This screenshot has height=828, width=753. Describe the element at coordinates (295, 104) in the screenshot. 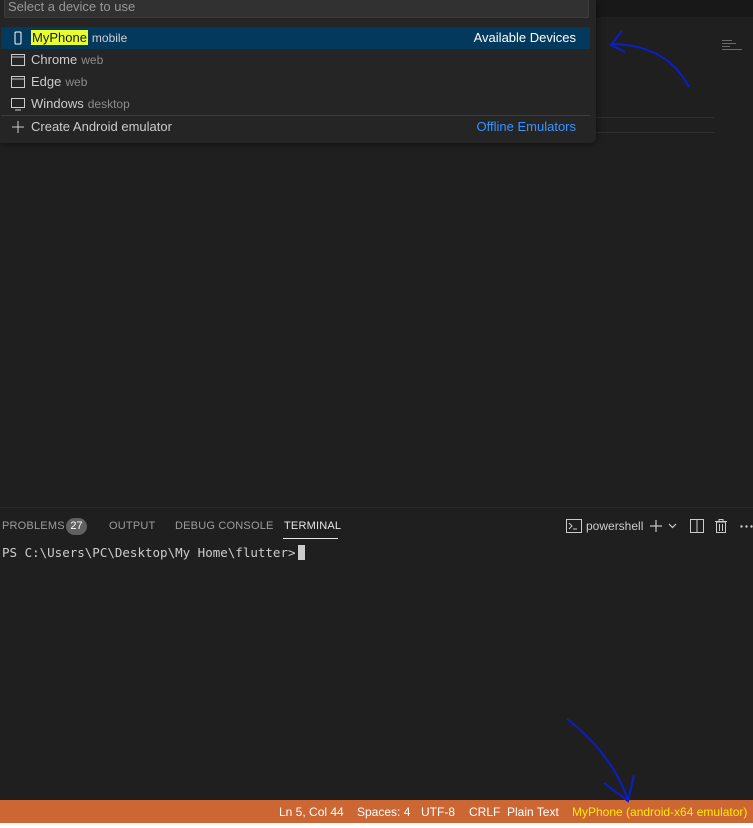

I see `device-item-windows: Windows desktop` at that location.